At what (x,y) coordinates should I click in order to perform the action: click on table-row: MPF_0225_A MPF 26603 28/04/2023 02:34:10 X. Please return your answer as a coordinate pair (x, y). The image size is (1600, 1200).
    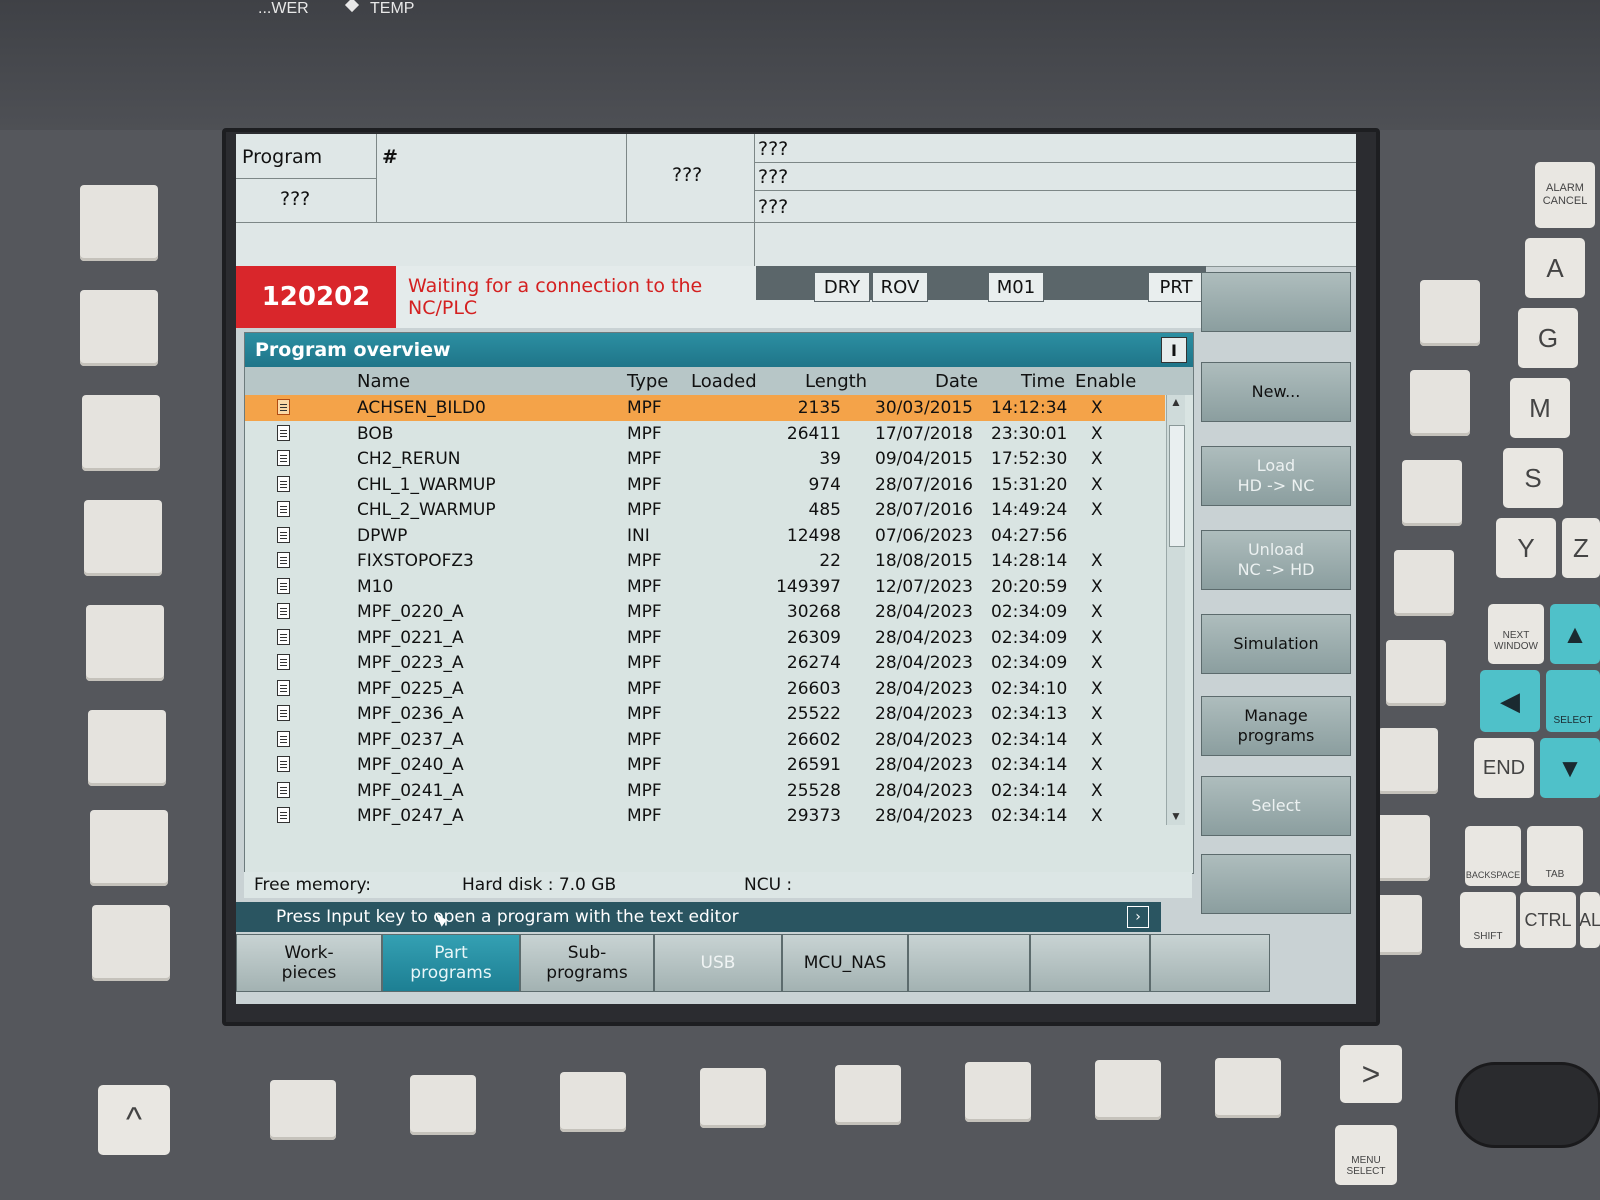
    Looking at the image, I should click on (705, 689).